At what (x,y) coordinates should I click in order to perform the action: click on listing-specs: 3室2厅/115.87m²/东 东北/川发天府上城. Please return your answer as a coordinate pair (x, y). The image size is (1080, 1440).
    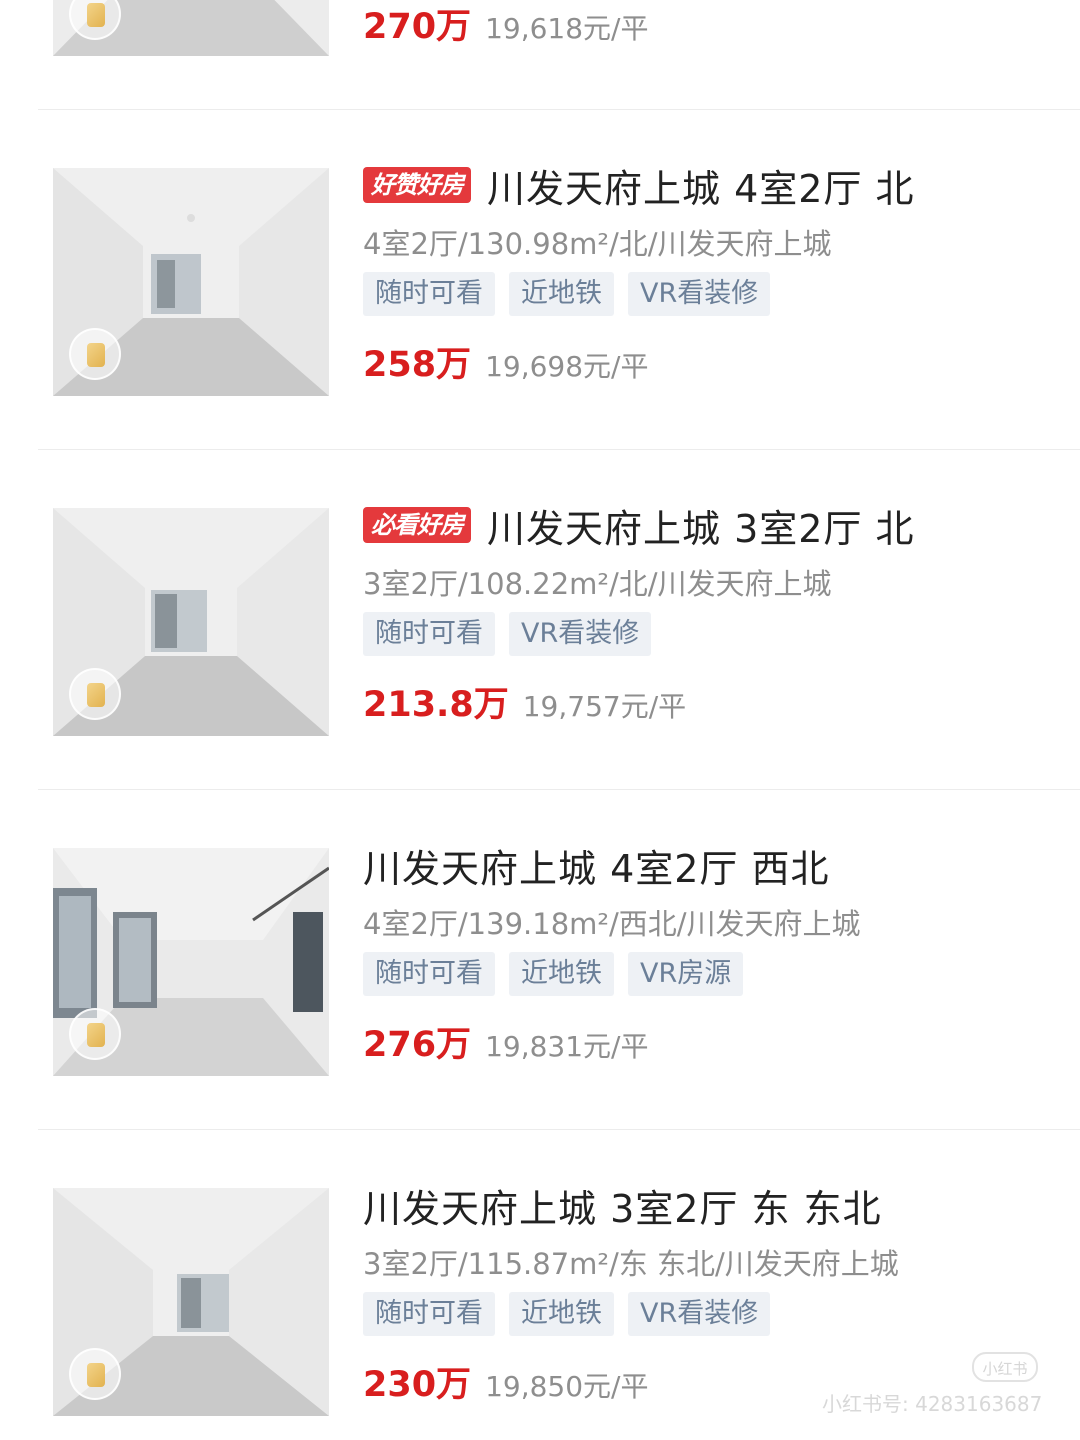
    Looking at the image, I should click on (631, 1264).